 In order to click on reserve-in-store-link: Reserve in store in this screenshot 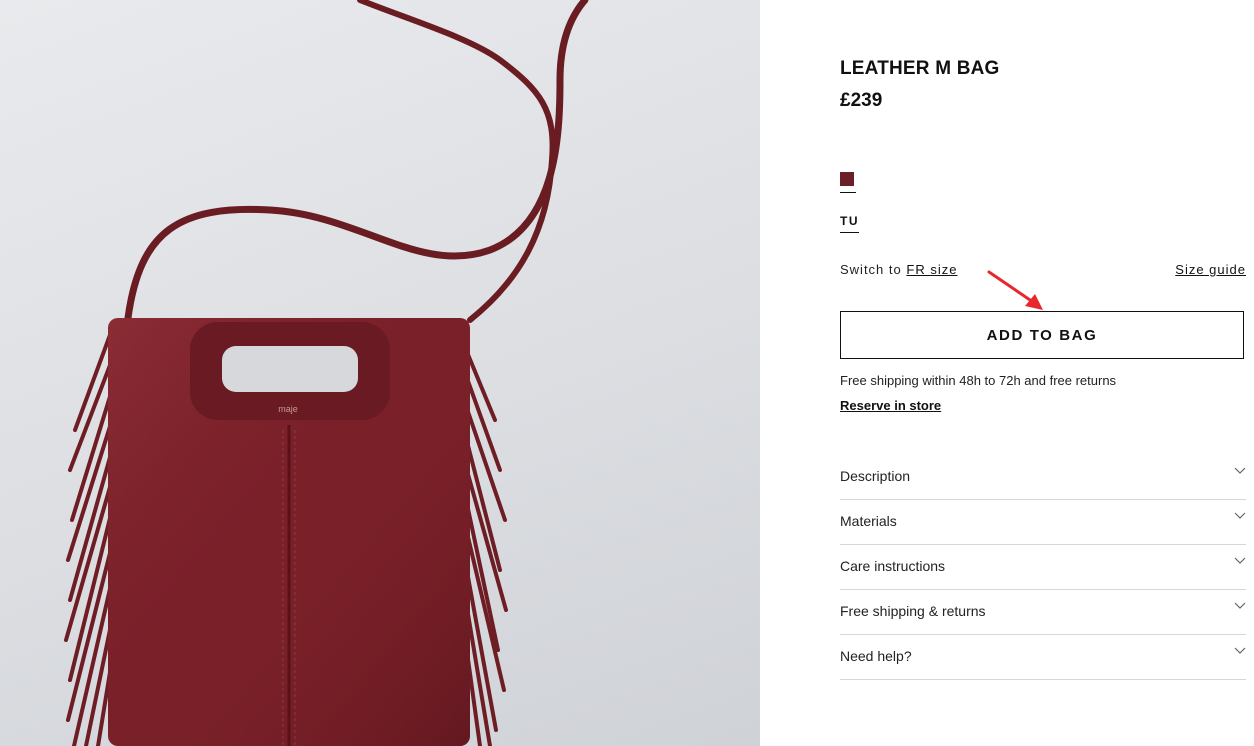, I will do `click(890, 405)`.